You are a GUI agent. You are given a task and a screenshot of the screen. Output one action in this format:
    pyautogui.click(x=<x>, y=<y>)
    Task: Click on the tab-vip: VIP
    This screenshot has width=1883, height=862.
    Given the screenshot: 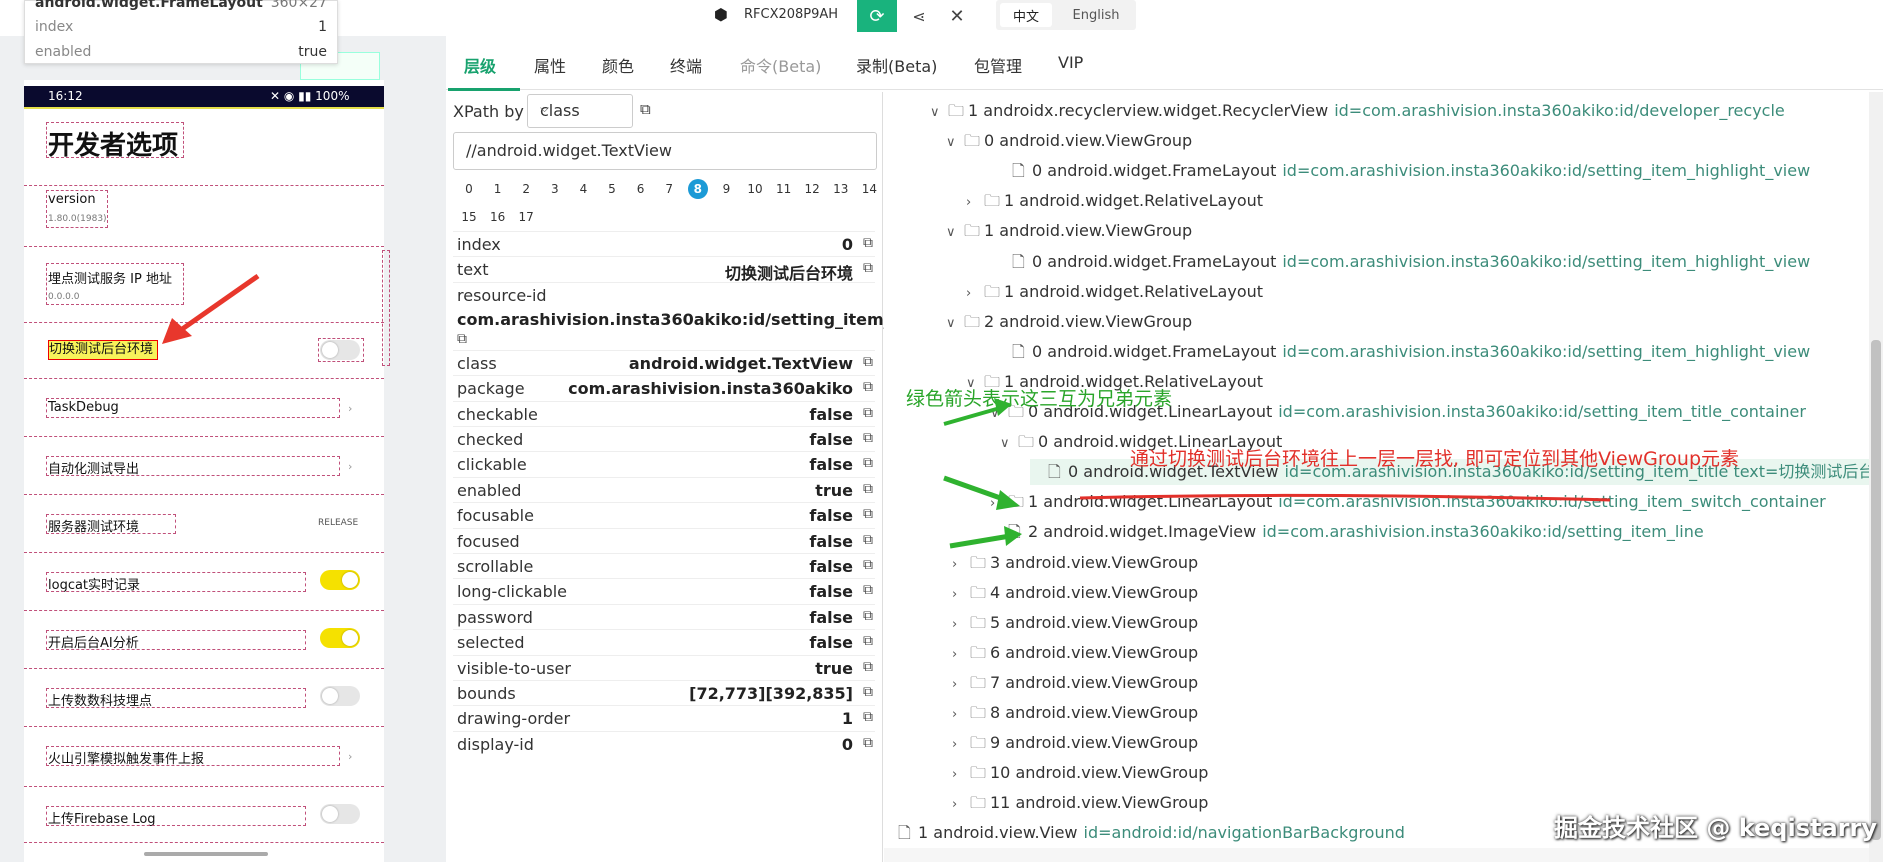 What is the action you would take?
    pyautogui.click(x=1070, y=62)
    